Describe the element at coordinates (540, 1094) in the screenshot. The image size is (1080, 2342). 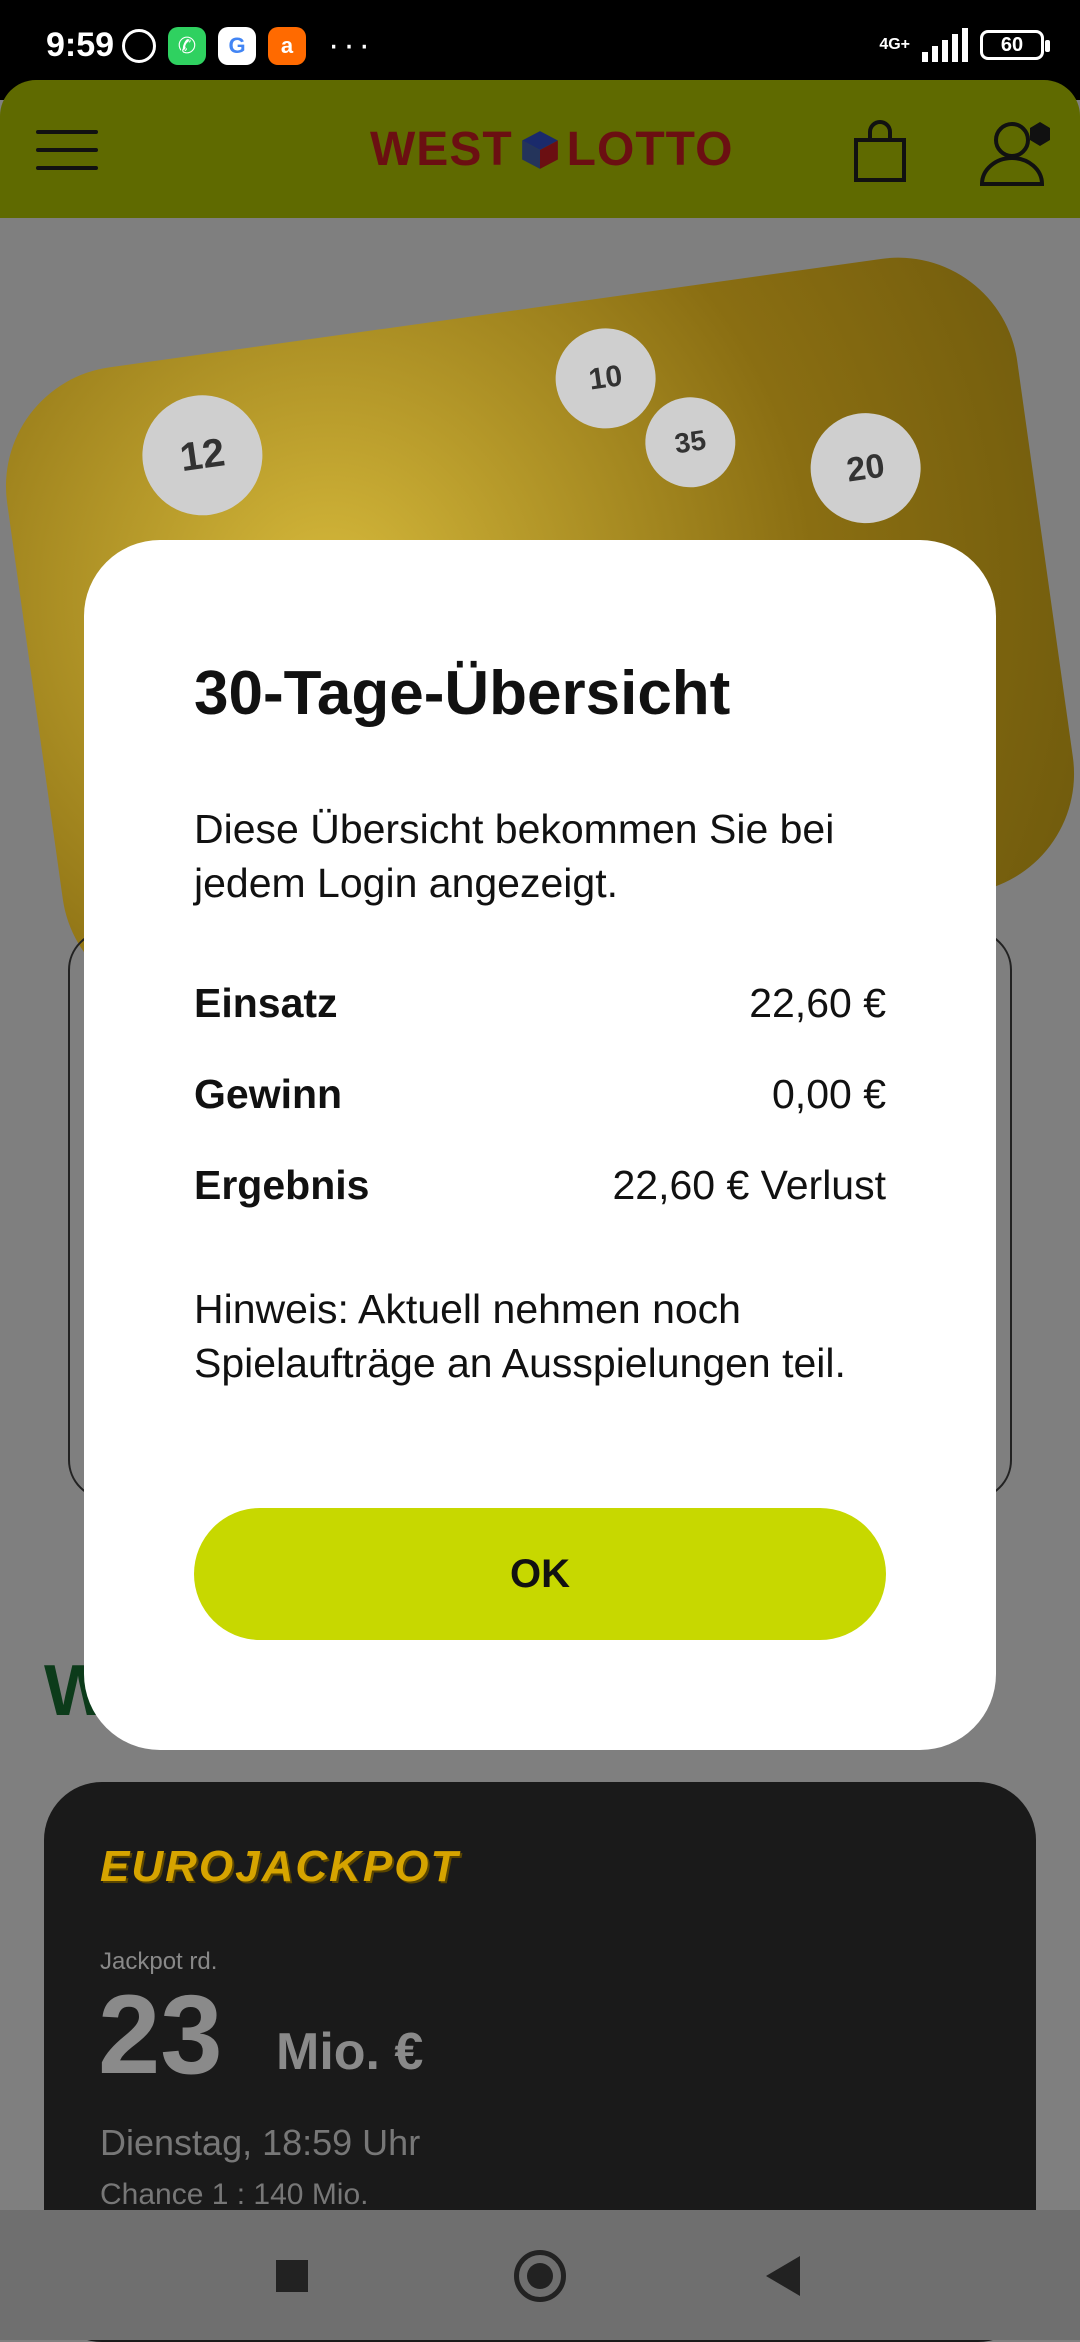
I see `summary-row-gewinn: Gewinn 0,00 €` at that location.